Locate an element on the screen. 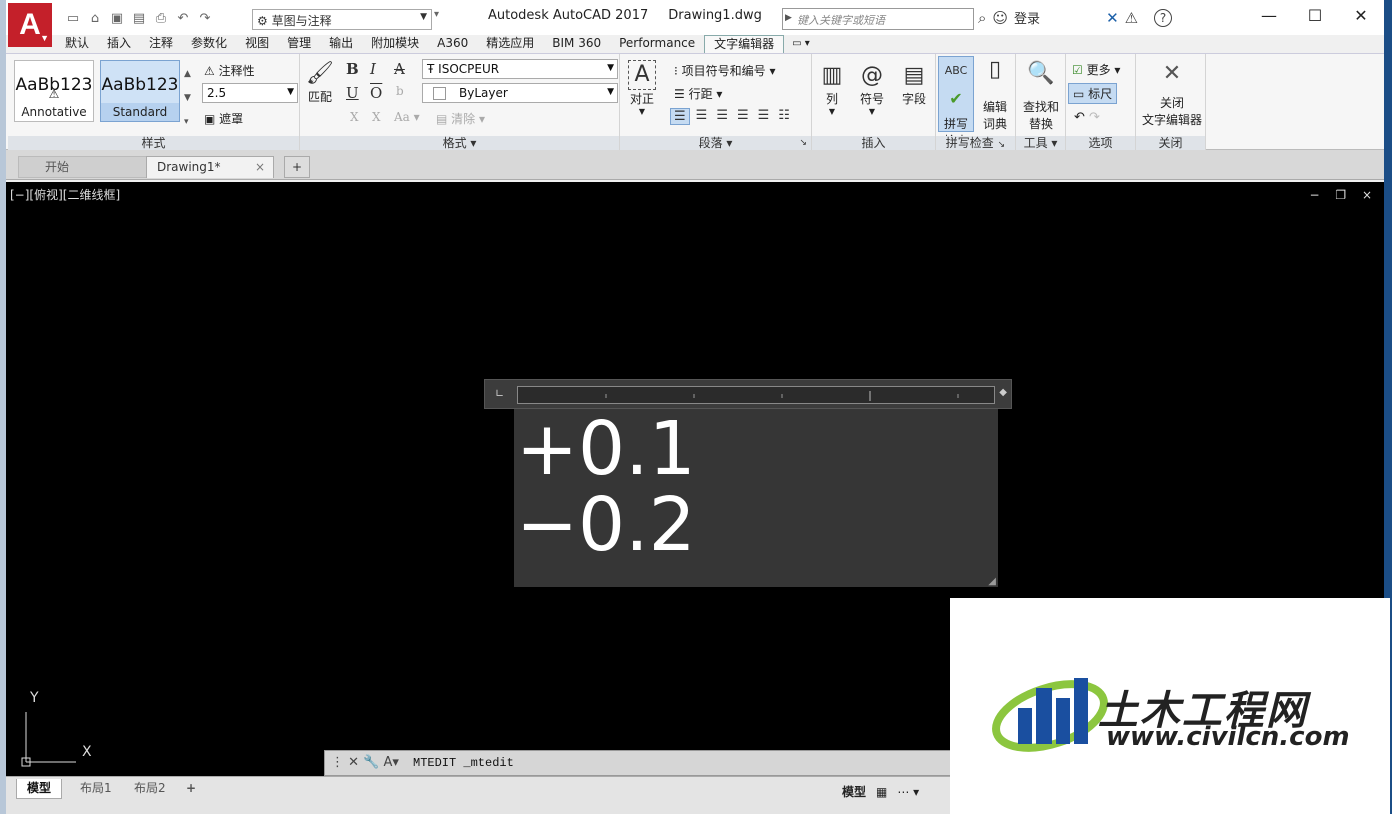 The height and width of the screenshot is (814, 1392). connect-icon: ⚠ is located at coordinates (1131, 18).